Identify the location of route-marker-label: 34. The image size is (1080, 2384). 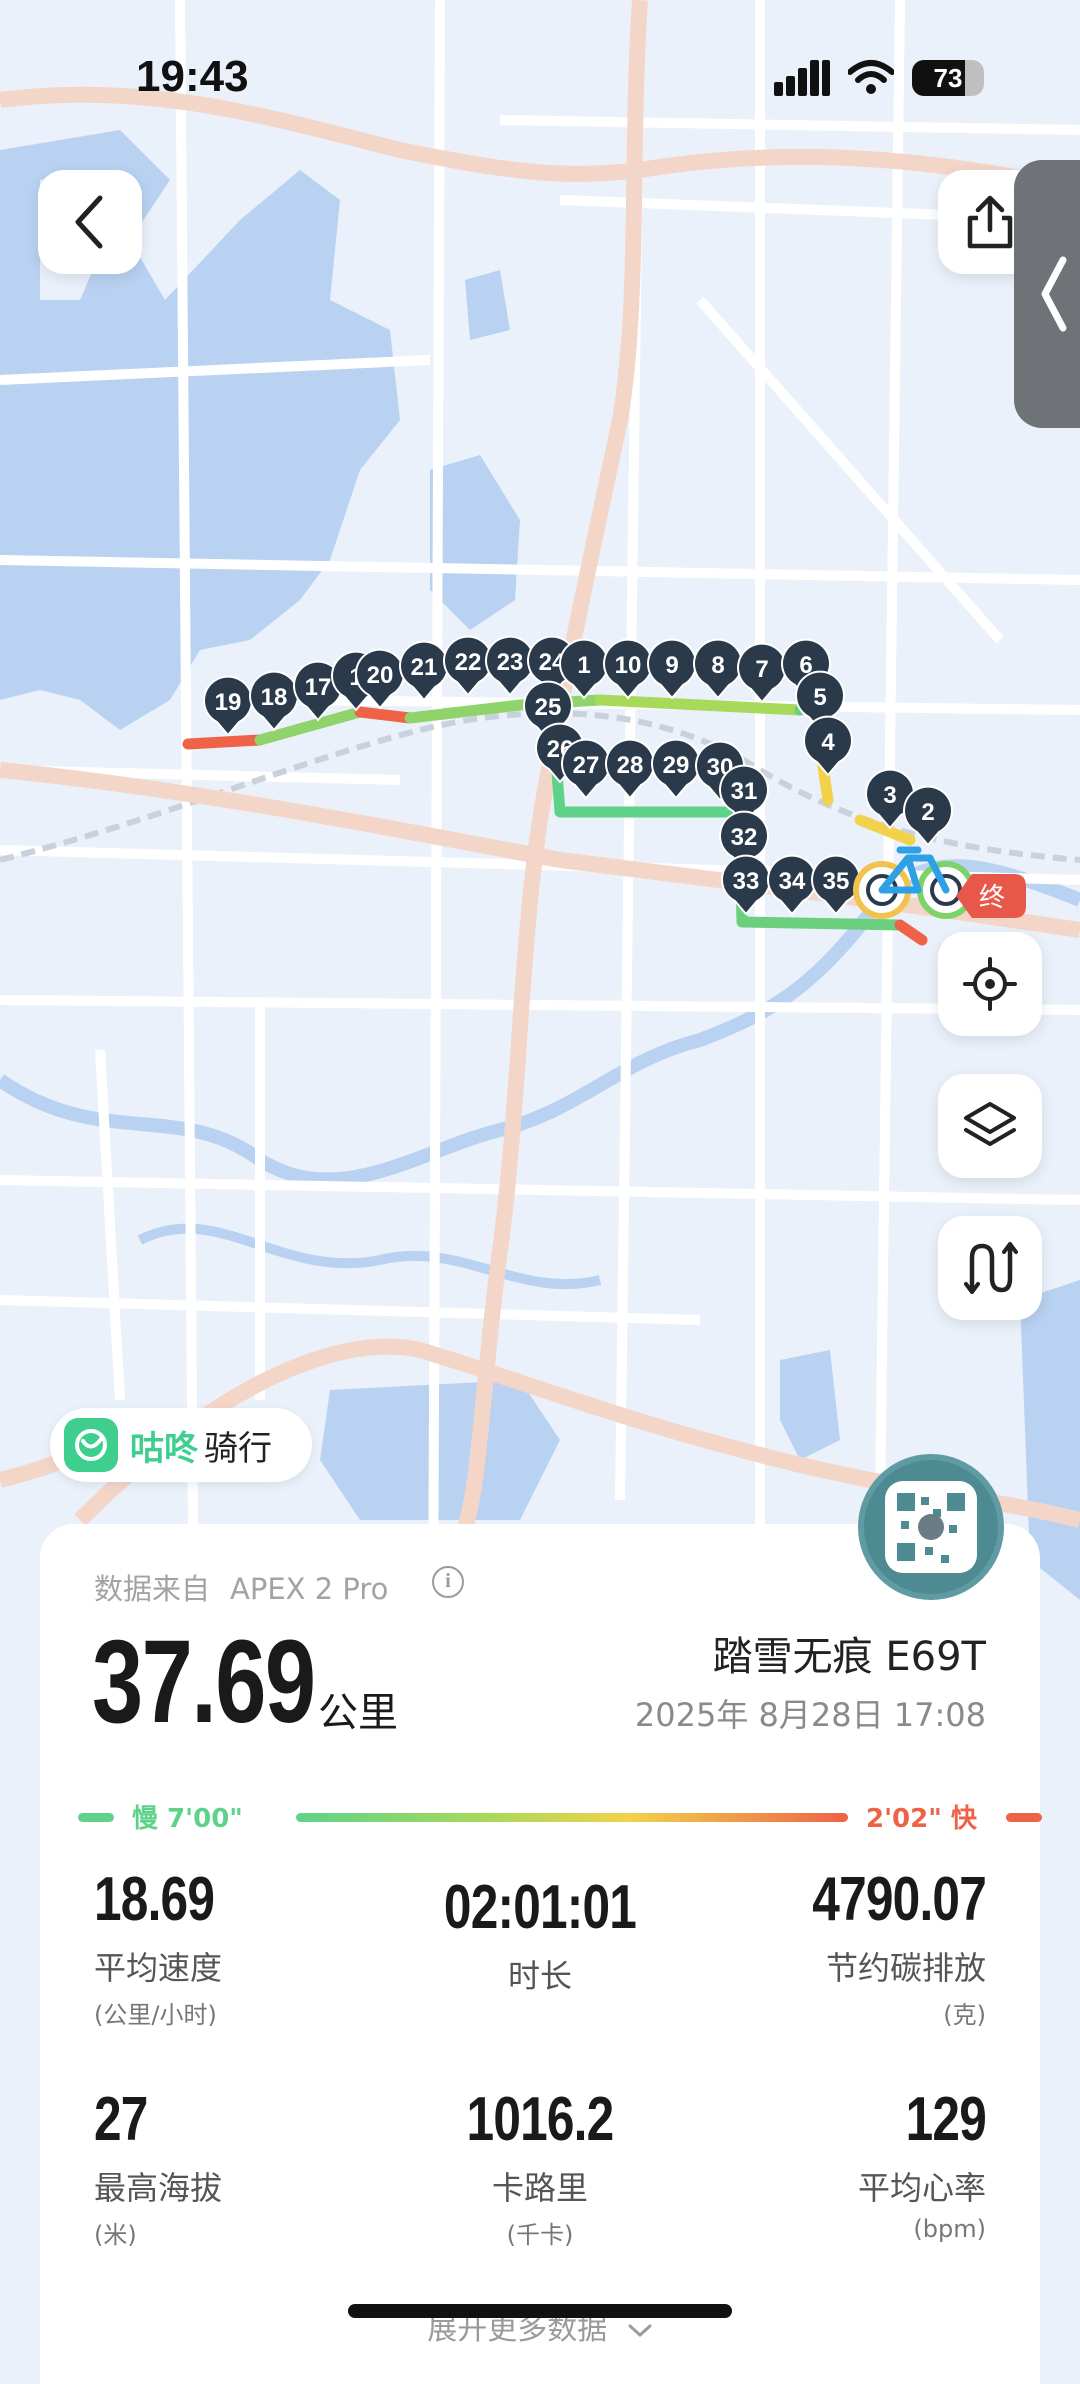
(792, 881).